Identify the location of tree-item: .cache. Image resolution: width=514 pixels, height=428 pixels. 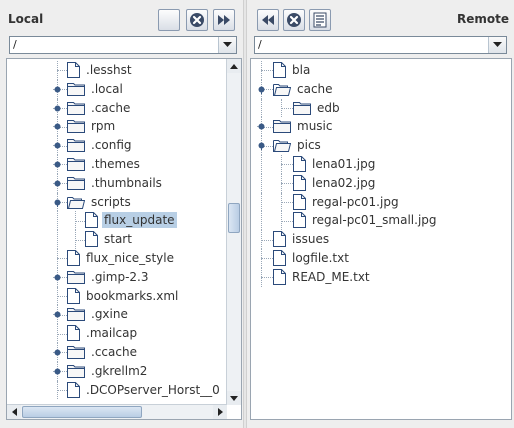
(99, 108).